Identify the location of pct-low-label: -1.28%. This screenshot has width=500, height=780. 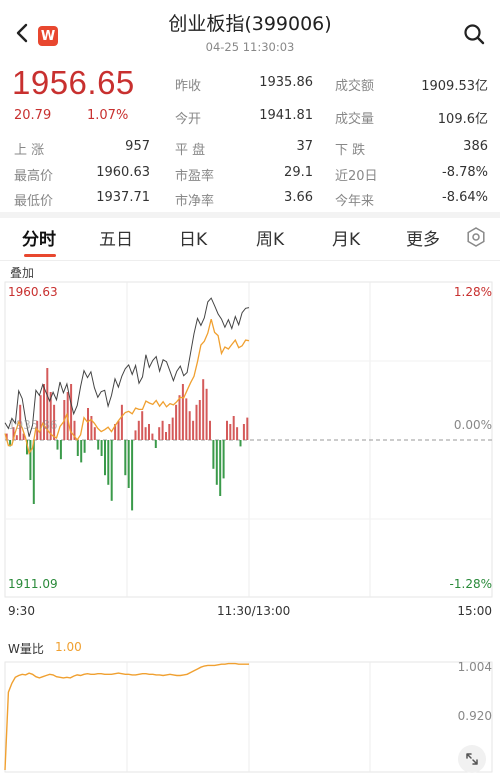
(470, 584).